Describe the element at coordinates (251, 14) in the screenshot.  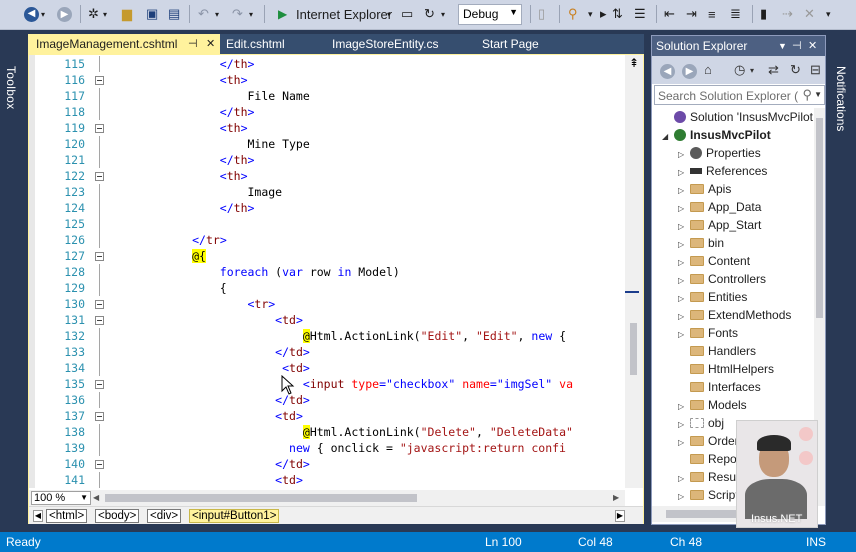
I see `redo-dropdown-icon: ▾` at that location.